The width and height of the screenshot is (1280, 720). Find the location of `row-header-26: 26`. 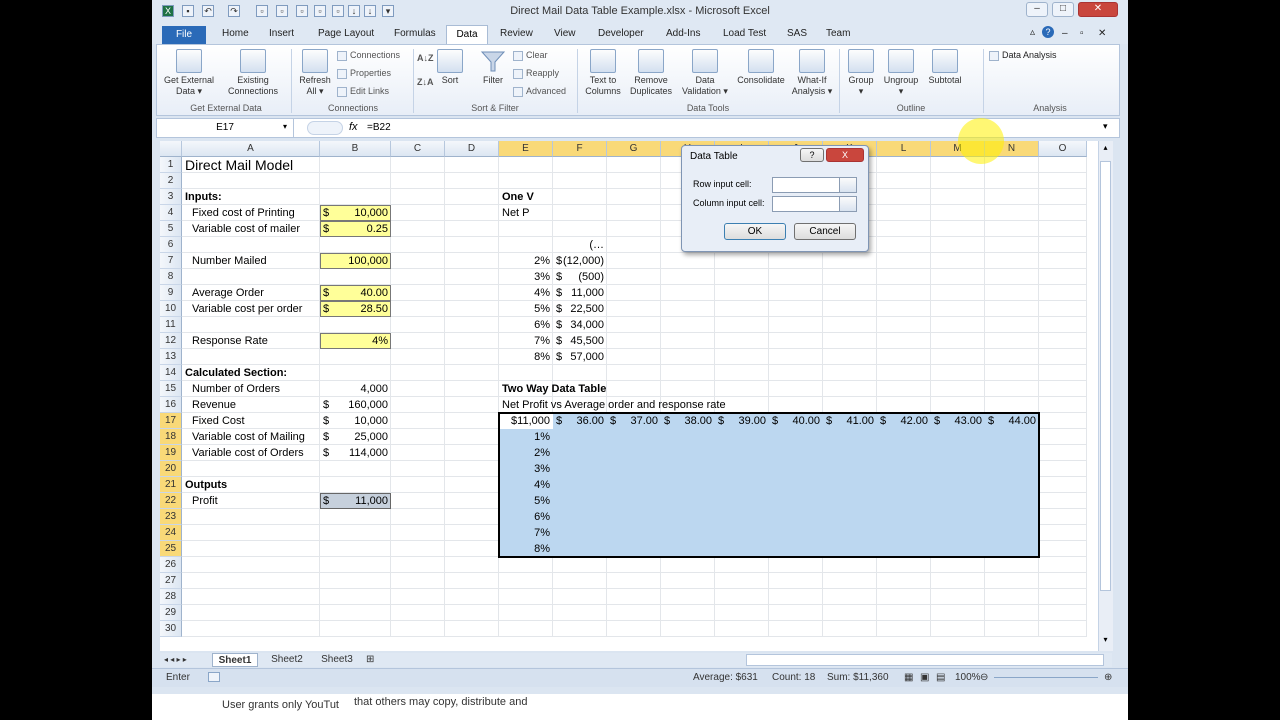

row-header-26: 26 is located at coordinates (171, 565).